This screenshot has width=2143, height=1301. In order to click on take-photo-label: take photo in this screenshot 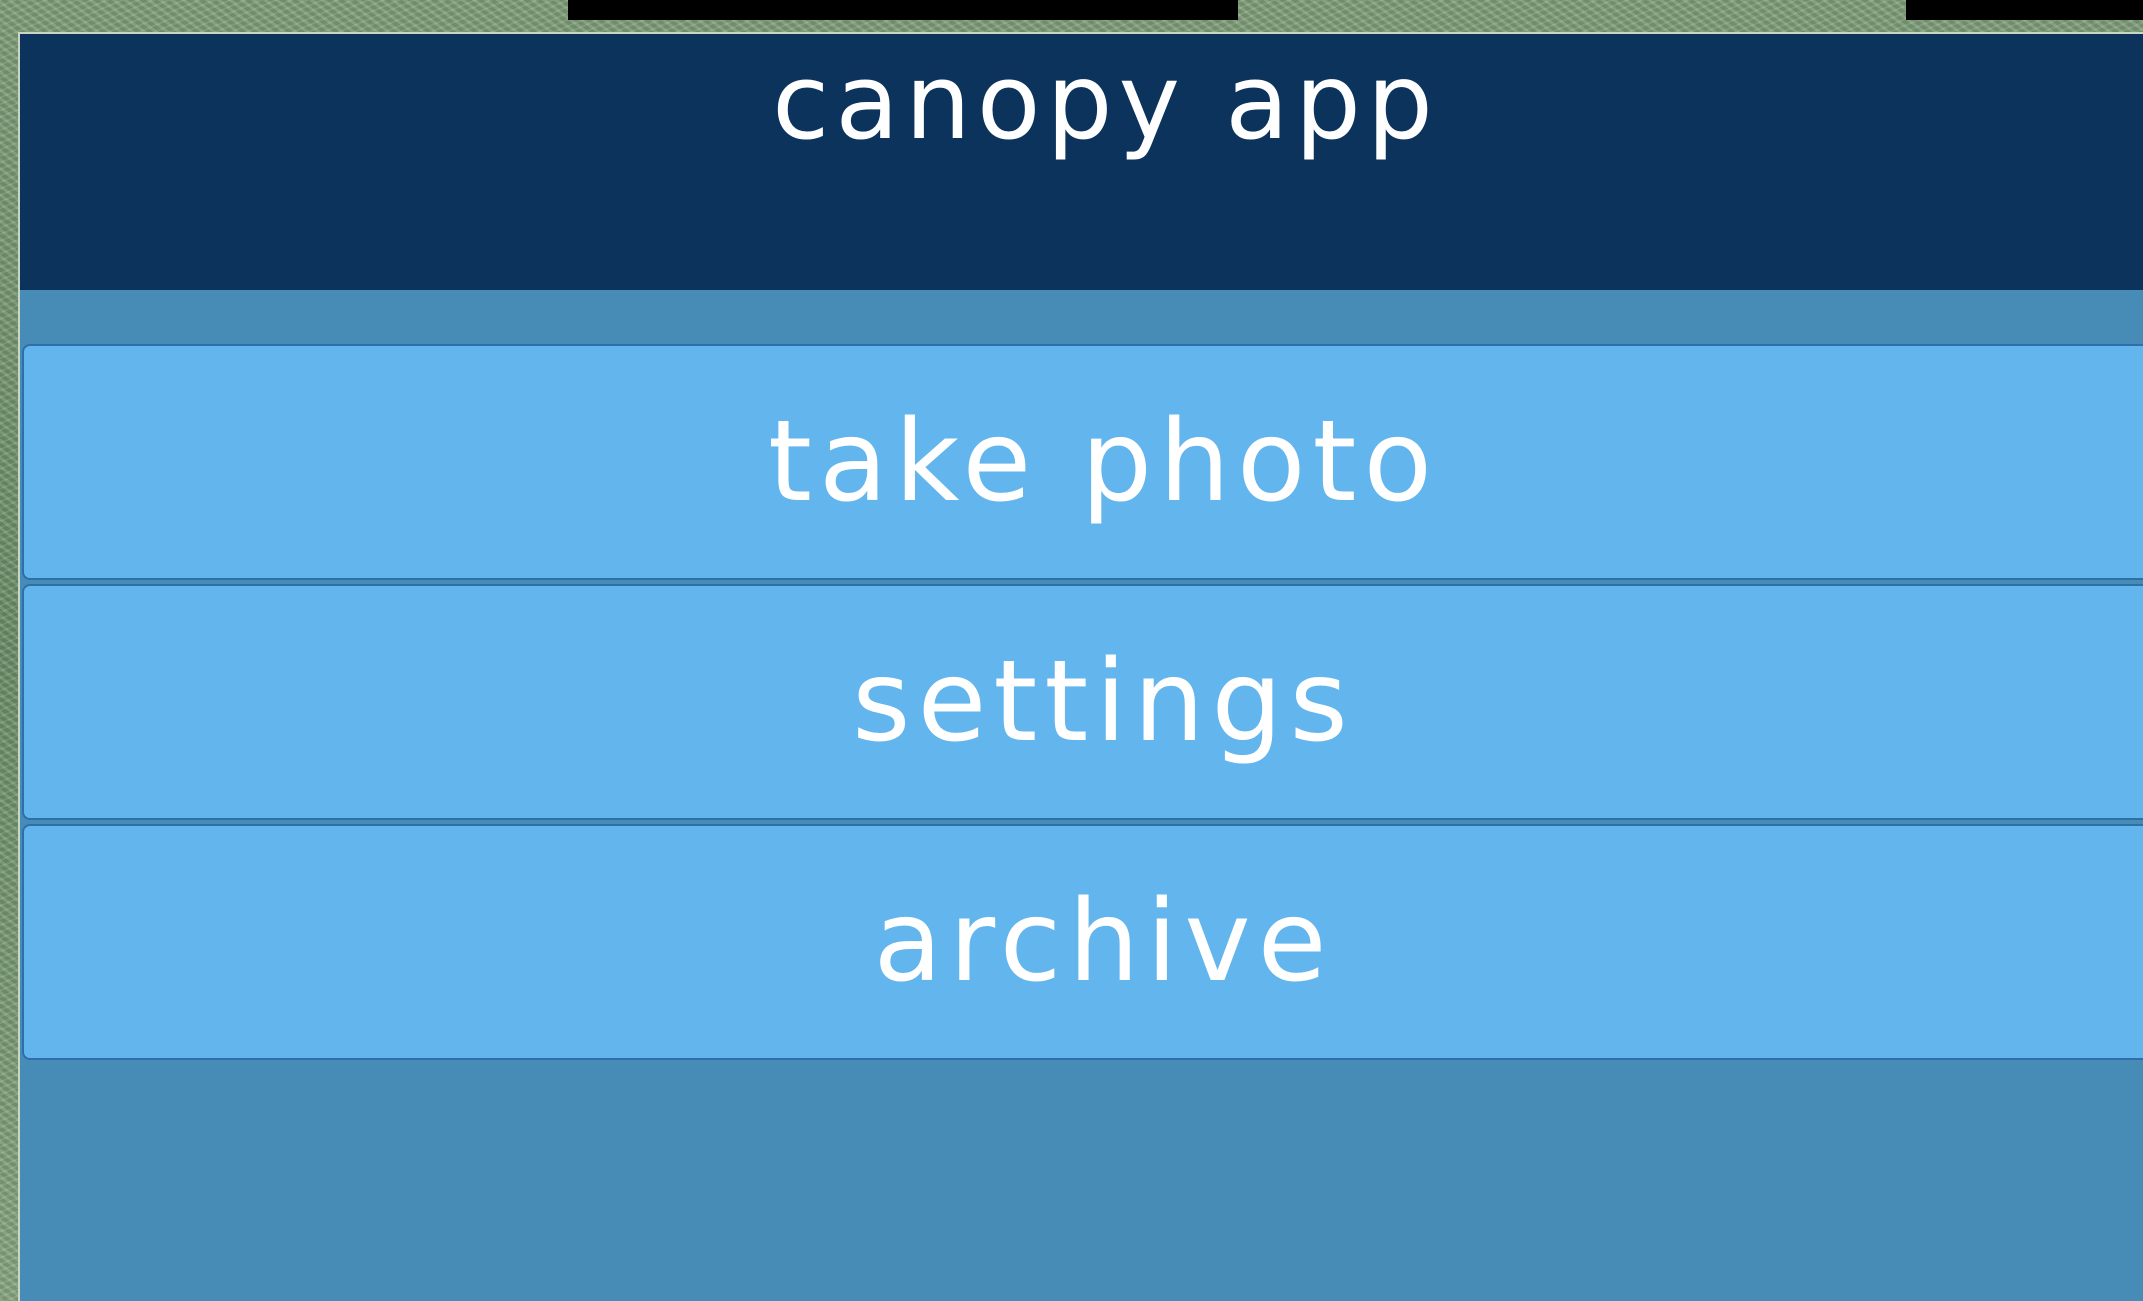, I will do `click(1103, 462)`.